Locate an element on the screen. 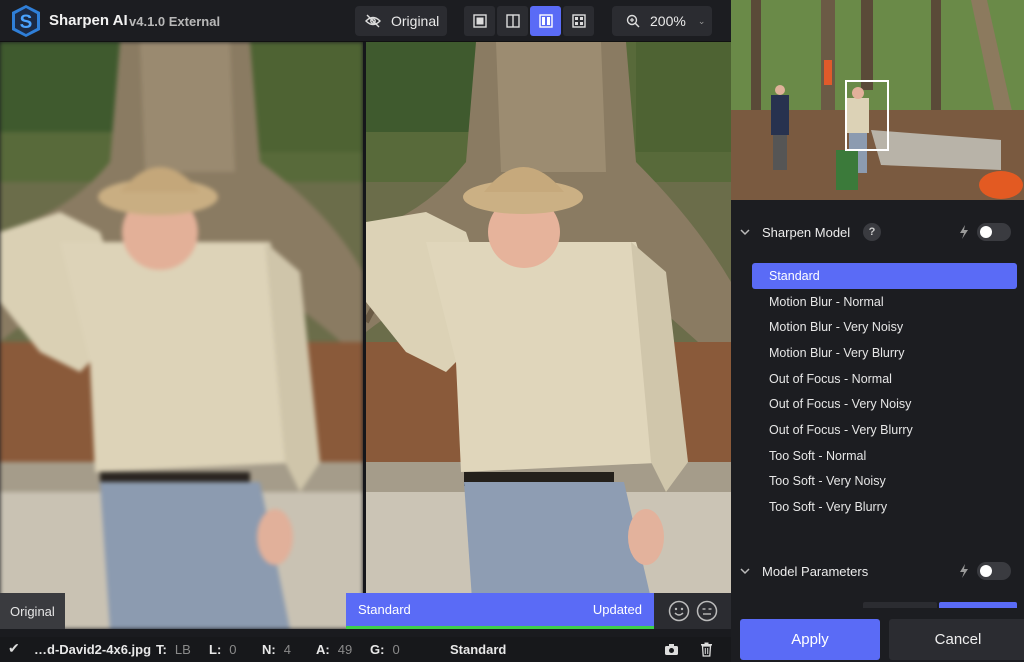 The height and width of the screenshot is (662, 1024). svg-text: S is located at coordinates (26, 22).